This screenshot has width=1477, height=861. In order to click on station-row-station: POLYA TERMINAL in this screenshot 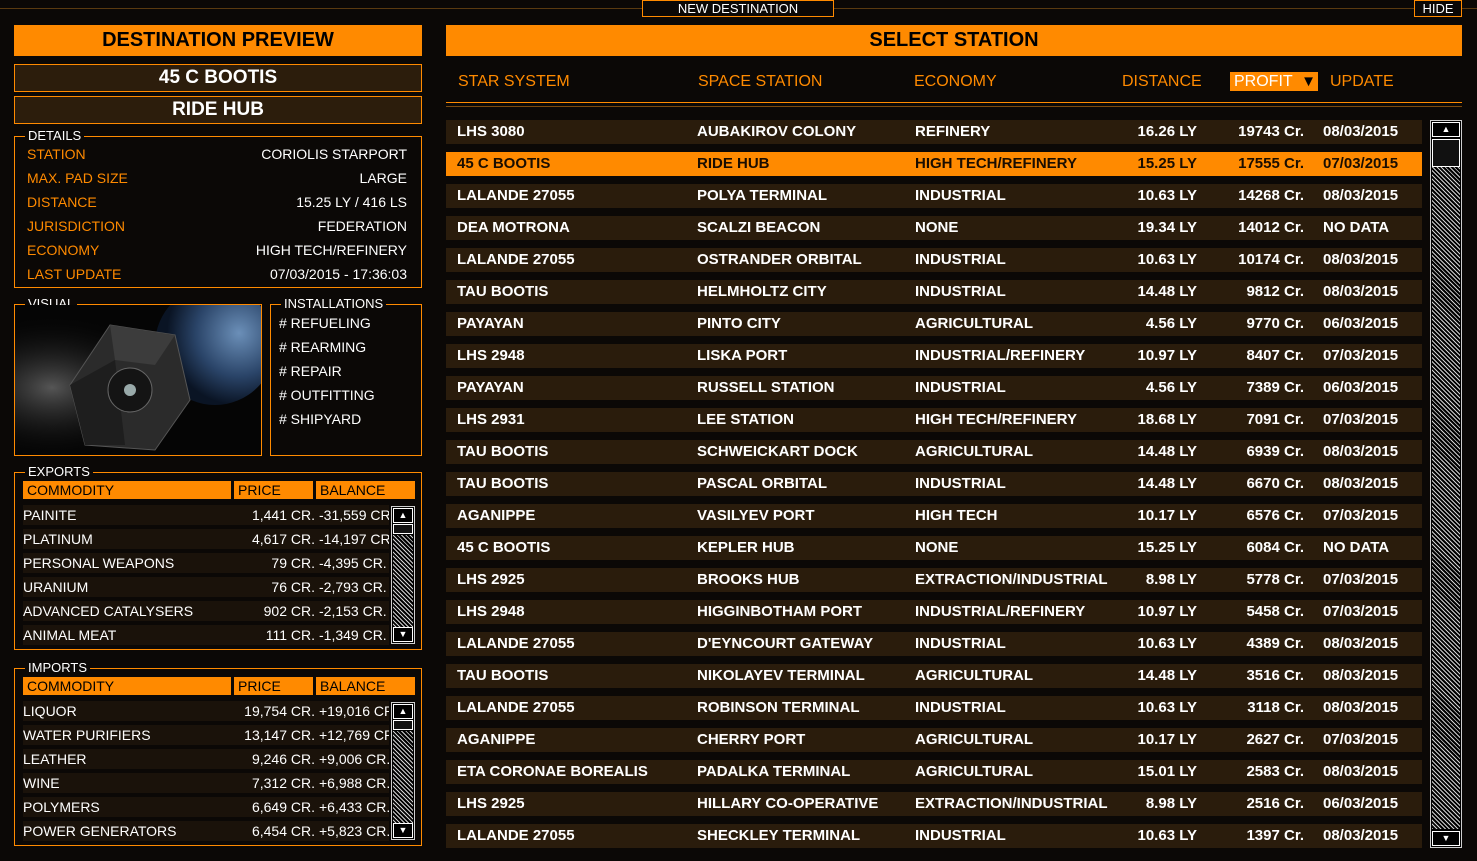, I will do `click(762, 195)`.